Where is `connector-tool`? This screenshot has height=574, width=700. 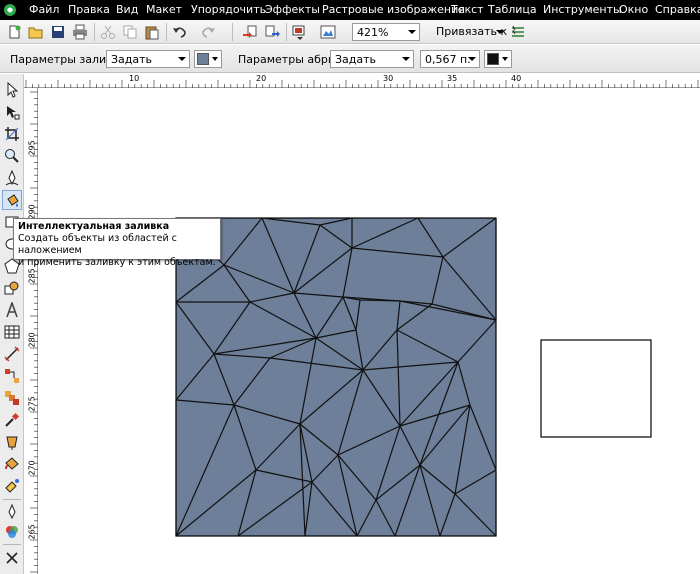 connector-tool is located at coordinates (12, 376).